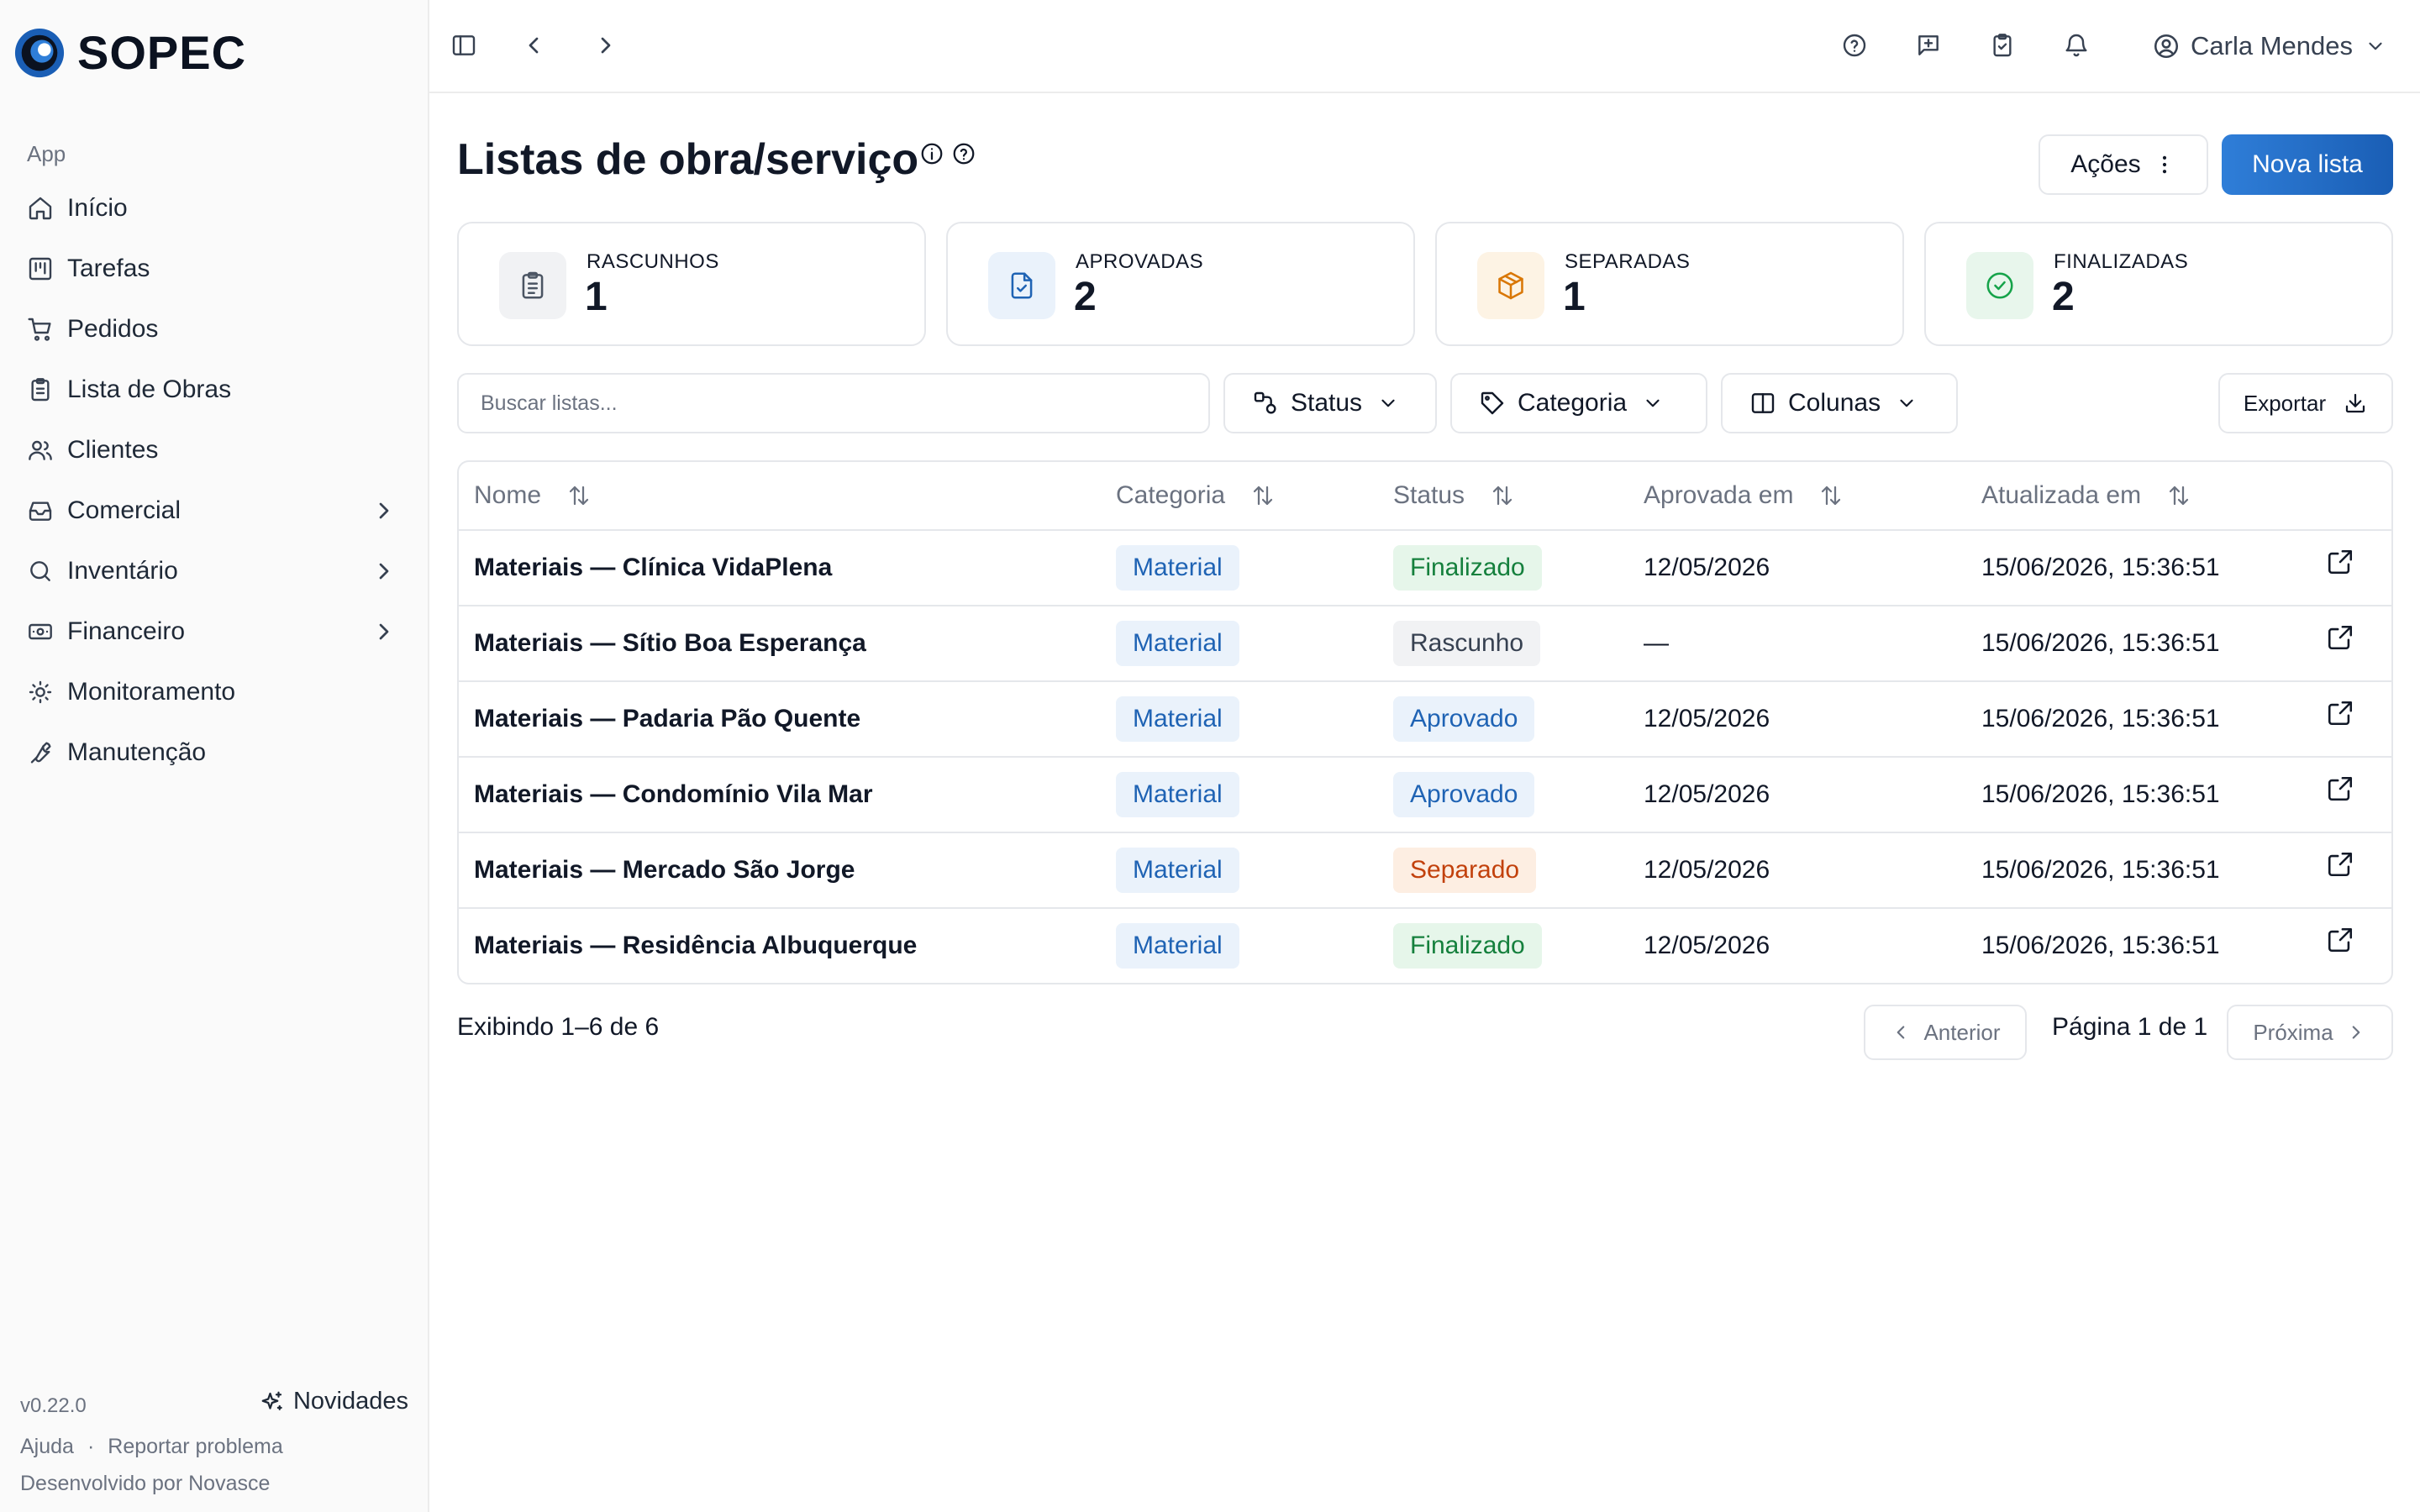 The image size is (2420, 1512). Describe the element at coordinates (2002, 45) in the screenshot. I see `tasks-button` at that location.